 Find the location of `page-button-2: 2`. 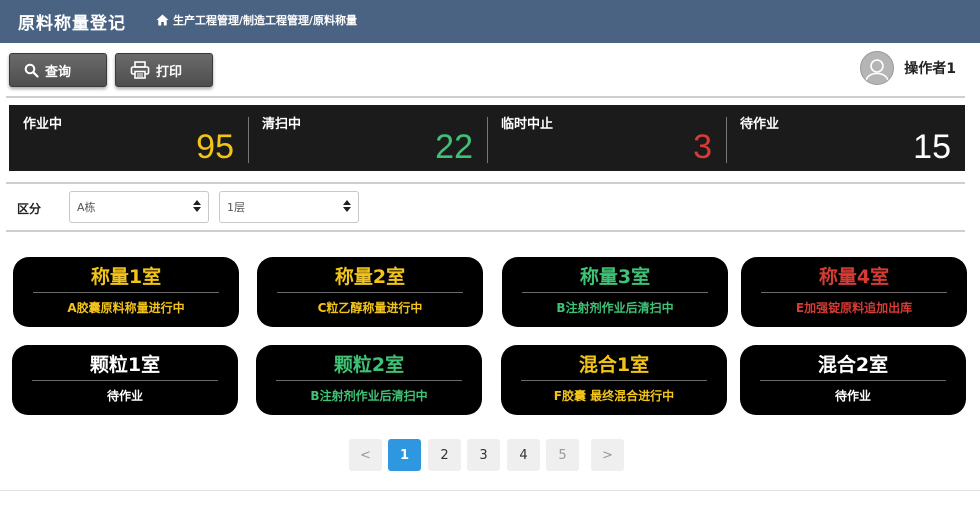

page-button-2: 2 is located at coordinates (444, 455).